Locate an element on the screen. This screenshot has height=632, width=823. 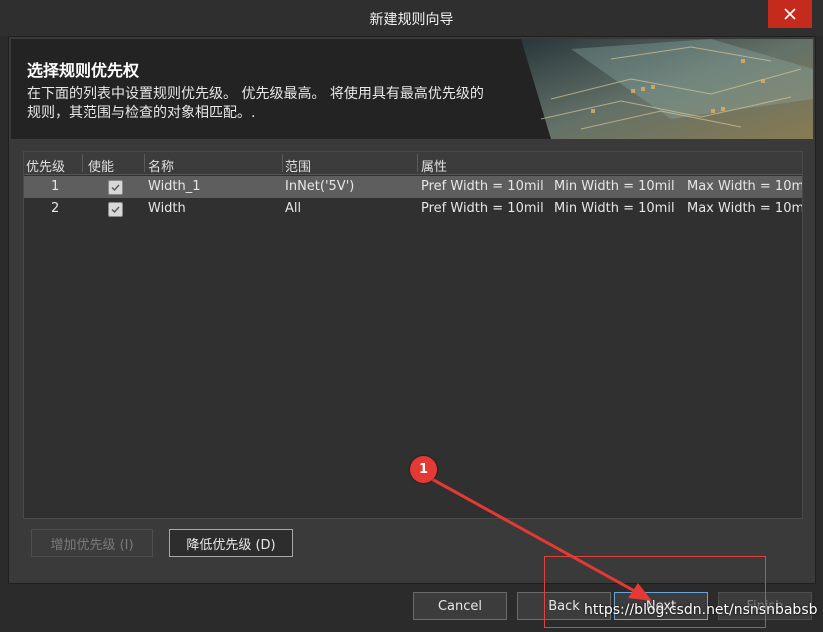
step-marker: 1 is located at coordinates (423, 469).